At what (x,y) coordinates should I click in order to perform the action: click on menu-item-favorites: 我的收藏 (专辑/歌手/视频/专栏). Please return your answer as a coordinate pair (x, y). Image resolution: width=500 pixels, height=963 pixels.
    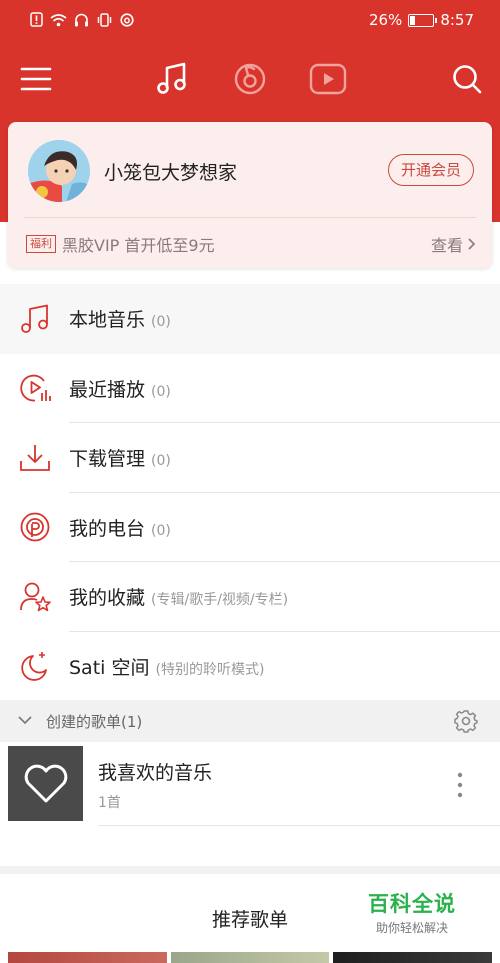
    Looking at the image, I should click on (250, 597).